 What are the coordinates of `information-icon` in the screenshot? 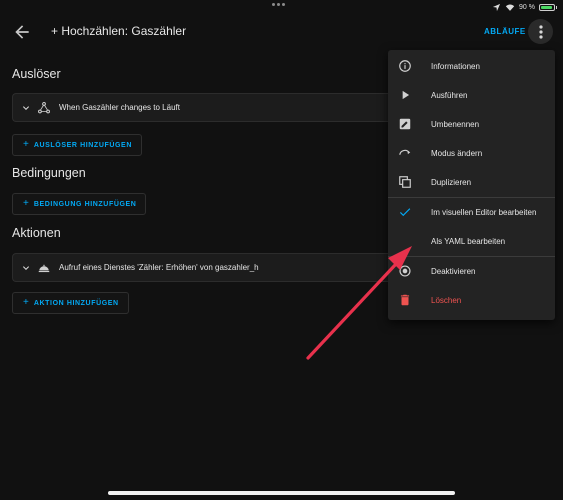 It's located at (405, 66).